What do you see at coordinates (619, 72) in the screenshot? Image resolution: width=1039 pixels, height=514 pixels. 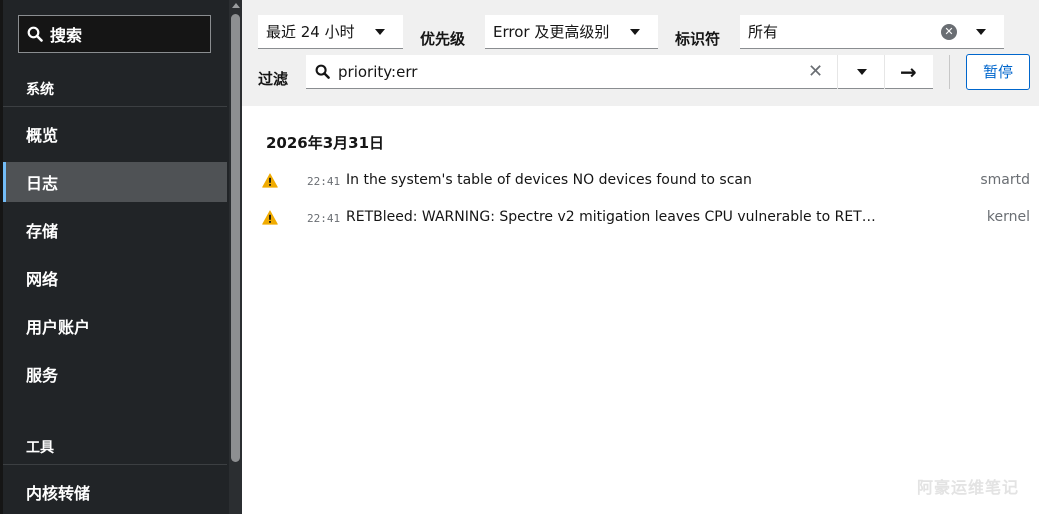 I see `filter-input: priority:err ✕ →` at bounding box center [619, 72].